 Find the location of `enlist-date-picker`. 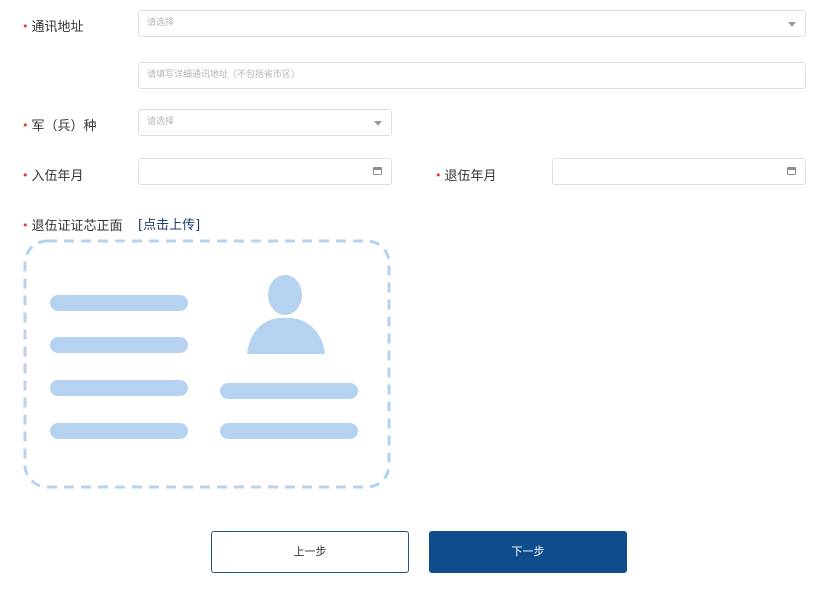

enlist-date-picker is located at coordinates (265, 171).